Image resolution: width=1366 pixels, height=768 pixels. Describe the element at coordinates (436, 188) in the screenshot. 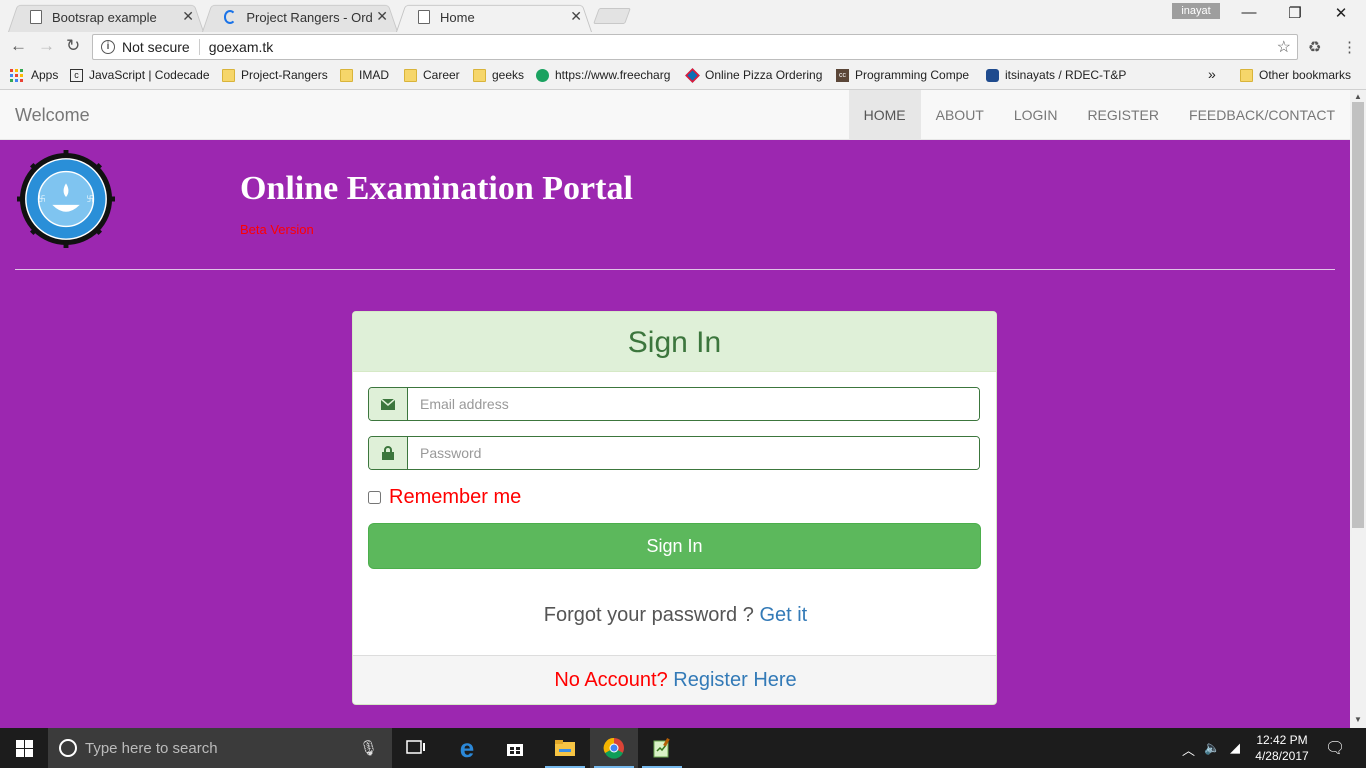

I see `portal-title: Online Examination Portal` at that location.